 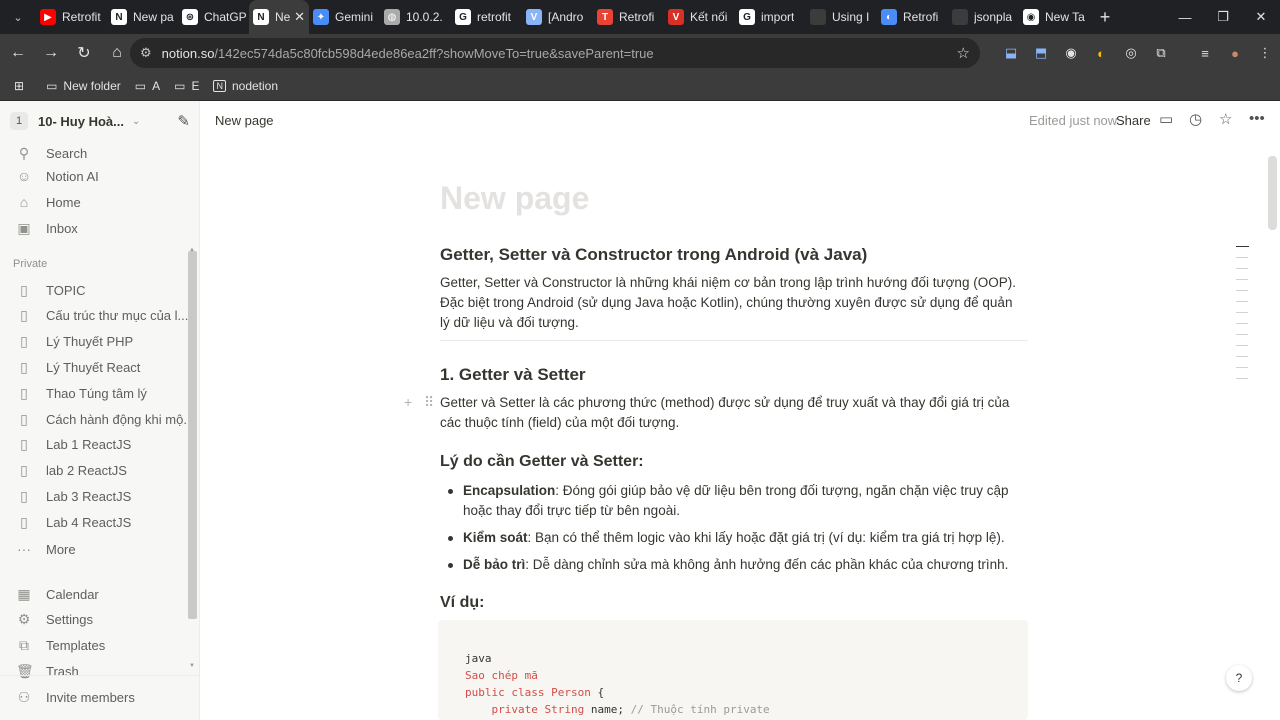 What do you see at coordinates (408, 402) in the screenshot?
I see `add-block-plus-icon: +` at bounding box center [408, 402].